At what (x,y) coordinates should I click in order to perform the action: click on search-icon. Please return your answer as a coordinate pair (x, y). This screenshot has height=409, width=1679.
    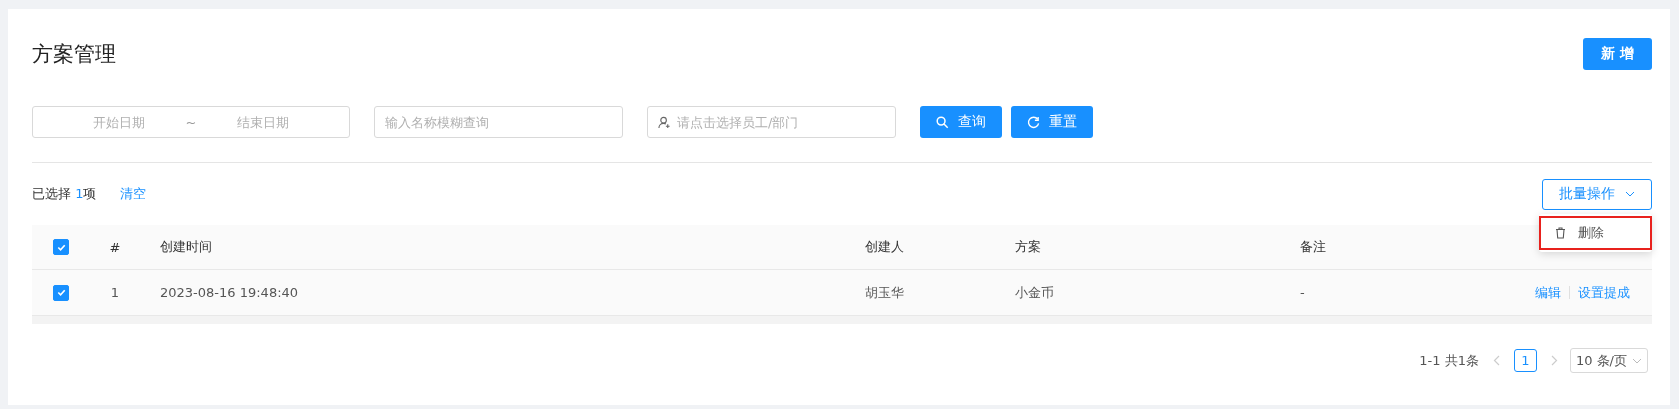
    Looking at the image, I should click on (942, 122).